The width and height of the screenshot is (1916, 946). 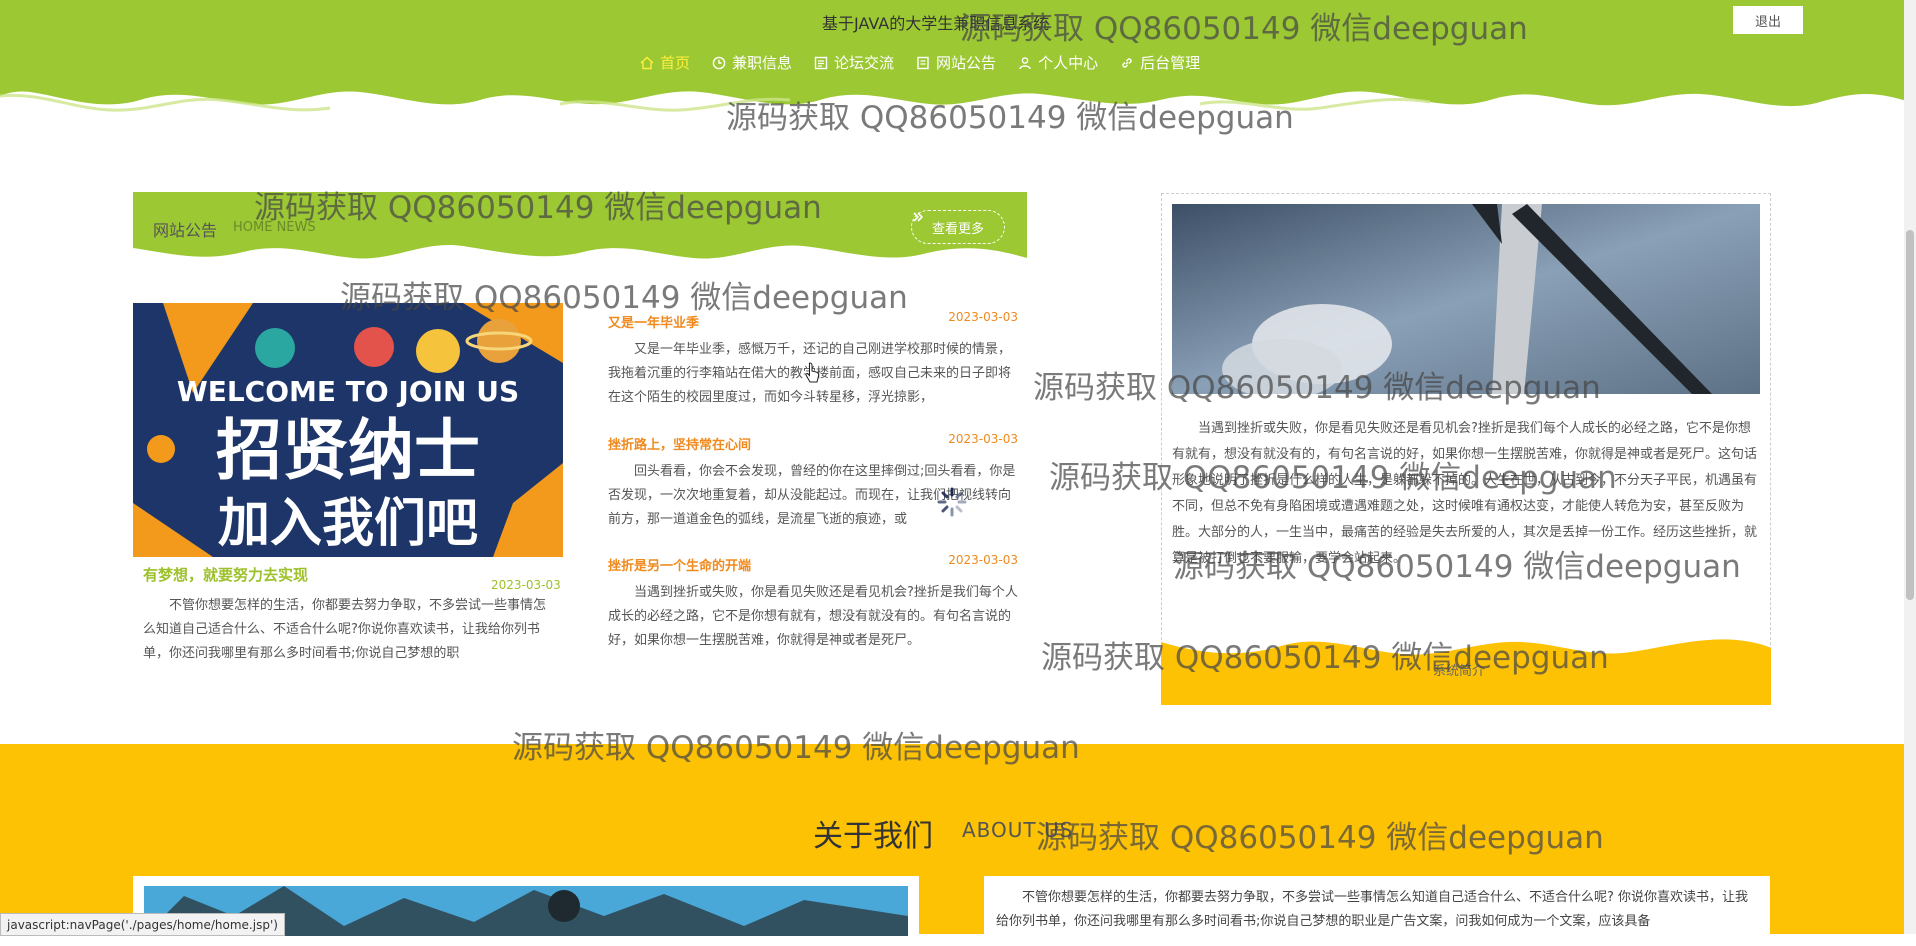 I want to click on news-item-title: 又是一年毕业季, so click(x=653, y=321).